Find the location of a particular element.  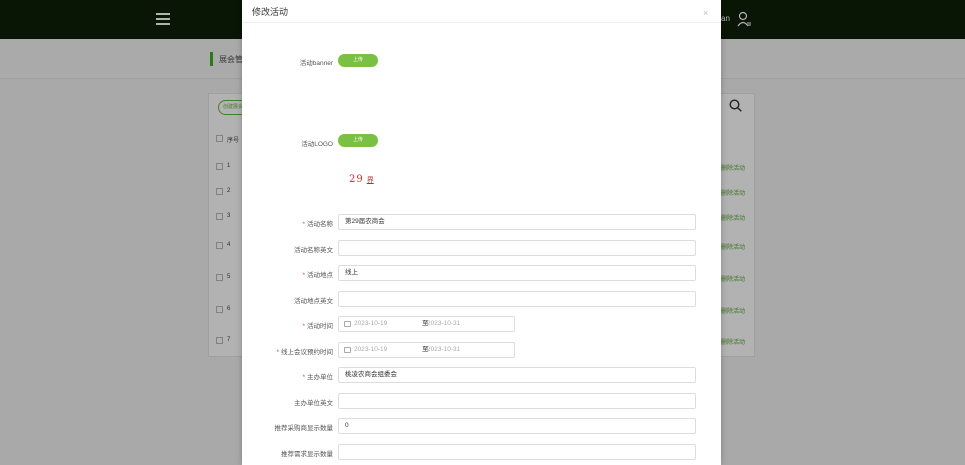

banner-label: 活动banner is located at coordinates (316, 63).